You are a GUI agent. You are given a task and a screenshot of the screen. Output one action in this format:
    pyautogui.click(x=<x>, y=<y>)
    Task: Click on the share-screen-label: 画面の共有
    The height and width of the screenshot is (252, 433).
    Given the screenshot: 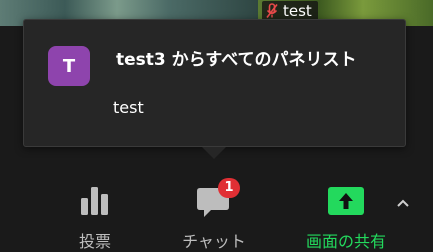 What is the action you would take?
    pyautogui.click(x=345, y=241)
    